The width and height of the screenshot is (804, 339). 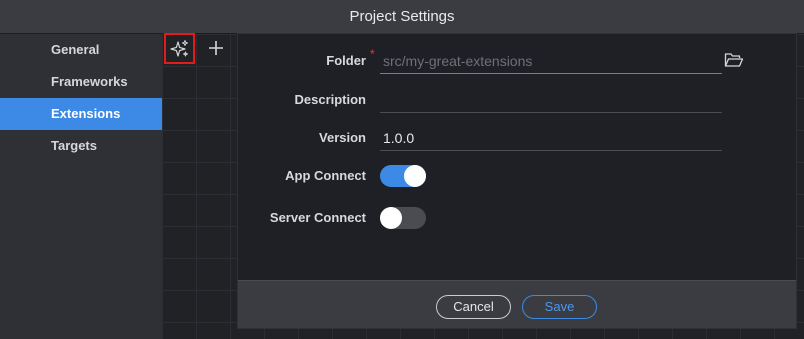 What do you see at coordinates (551, 100) in the screenshot?
I see `description-input` at bounding box center [551, 100].